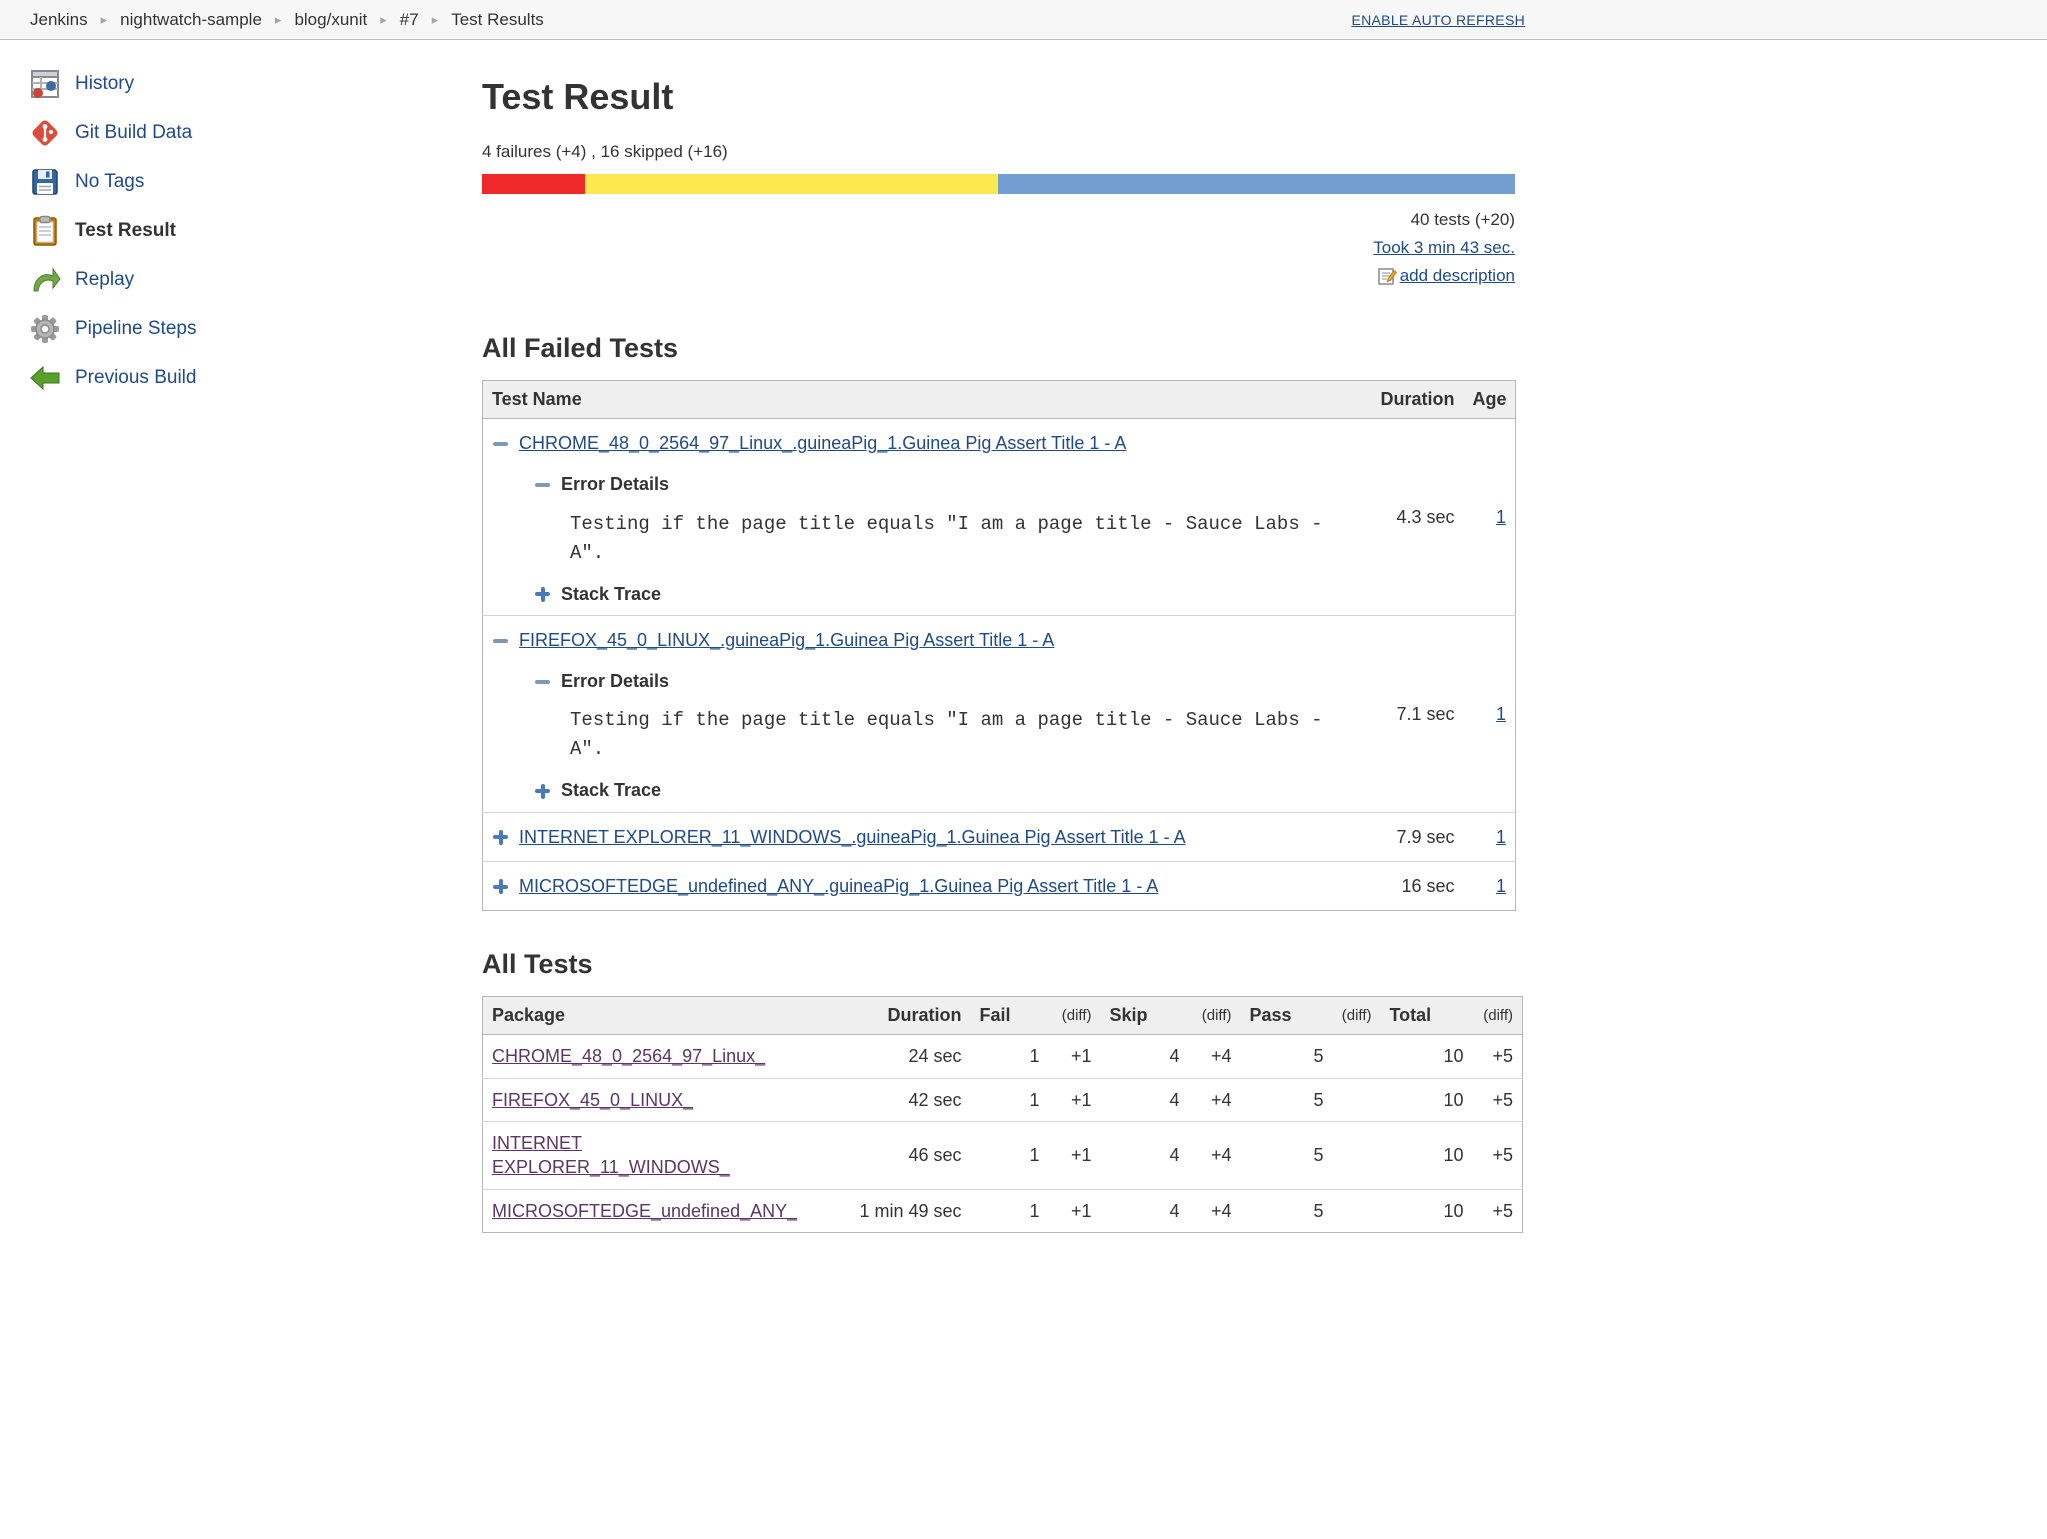  Describe the element at coordinates (628, 1056) in the screenshot. I see `package-link: CHROME_48_0_2564_97_Linux_` at that location.